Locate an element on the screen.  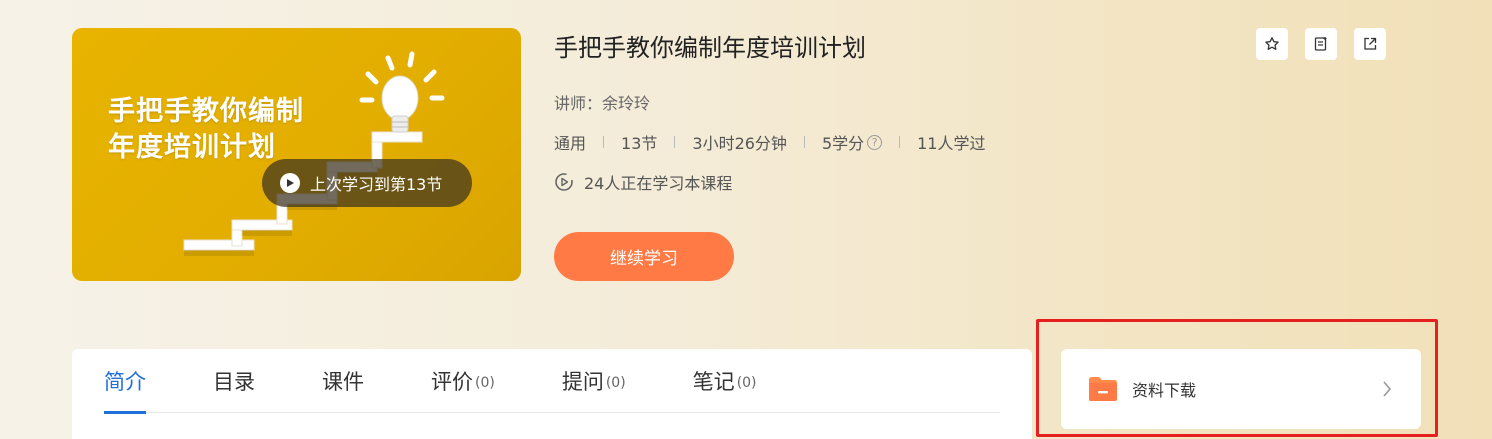
content-card: 简介 目录 课件 评价 (0) 提问 (0) 笔记 (0) is located at coordinates (552, 394).